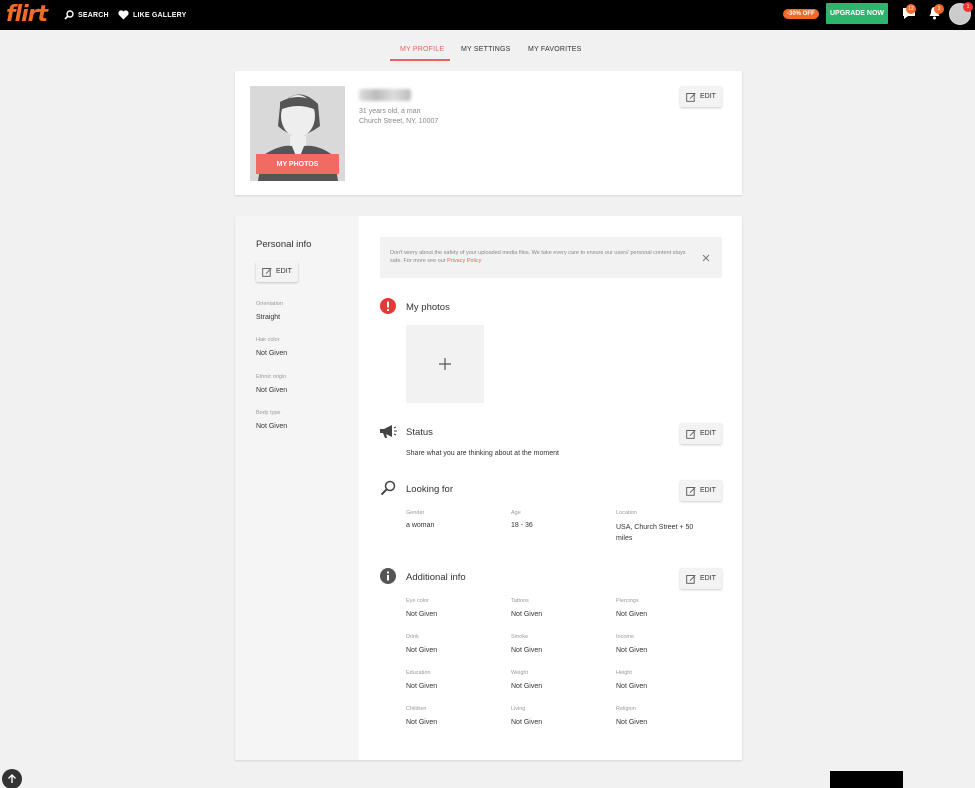 This screenshot has width=975, height=788. Describe the element at coordinates (27, 14) in the screenshot. I see `flirt-logo: flirt` at that location.